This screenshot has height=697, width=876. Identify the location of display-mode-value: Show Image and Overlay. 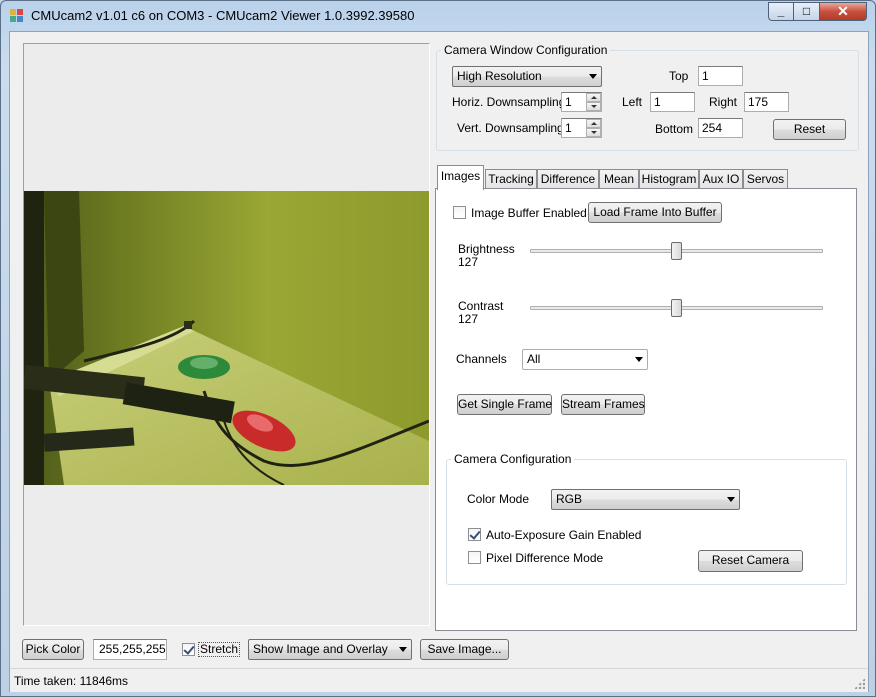
(320, 649).